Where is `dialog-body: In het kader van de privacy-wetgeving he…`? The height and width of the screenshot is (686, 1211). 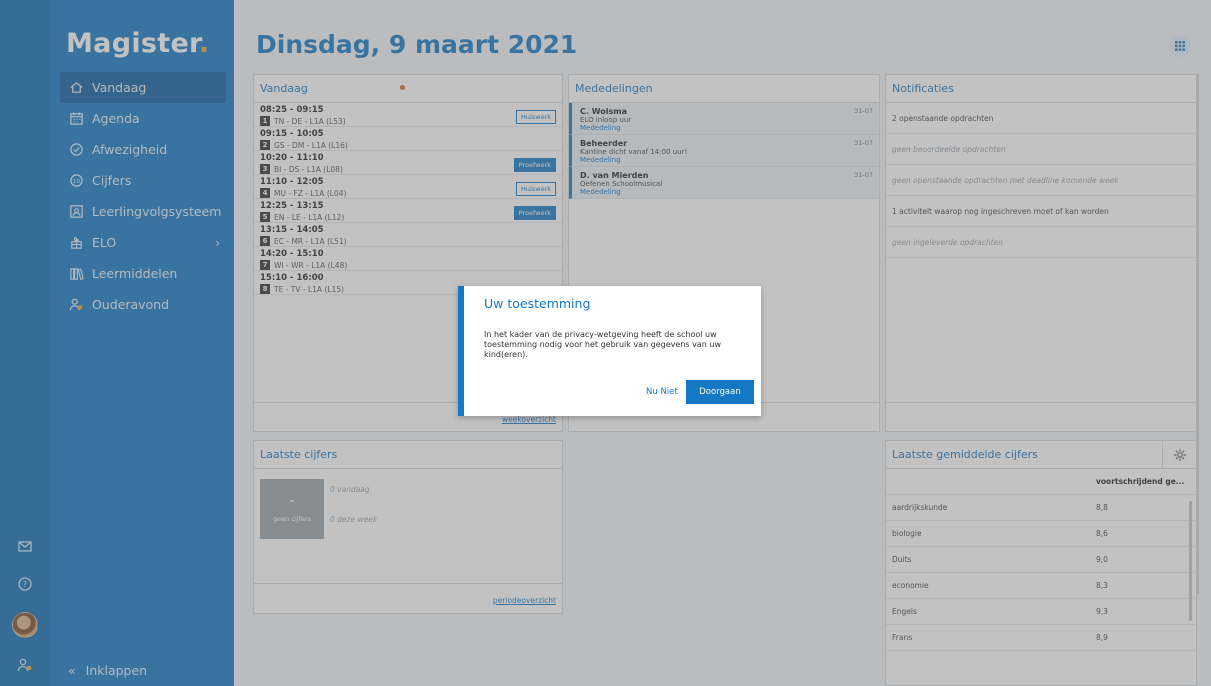
dialog-body: In het kader van de privacy-wetgeving he… is located at coordinates (602, 344).